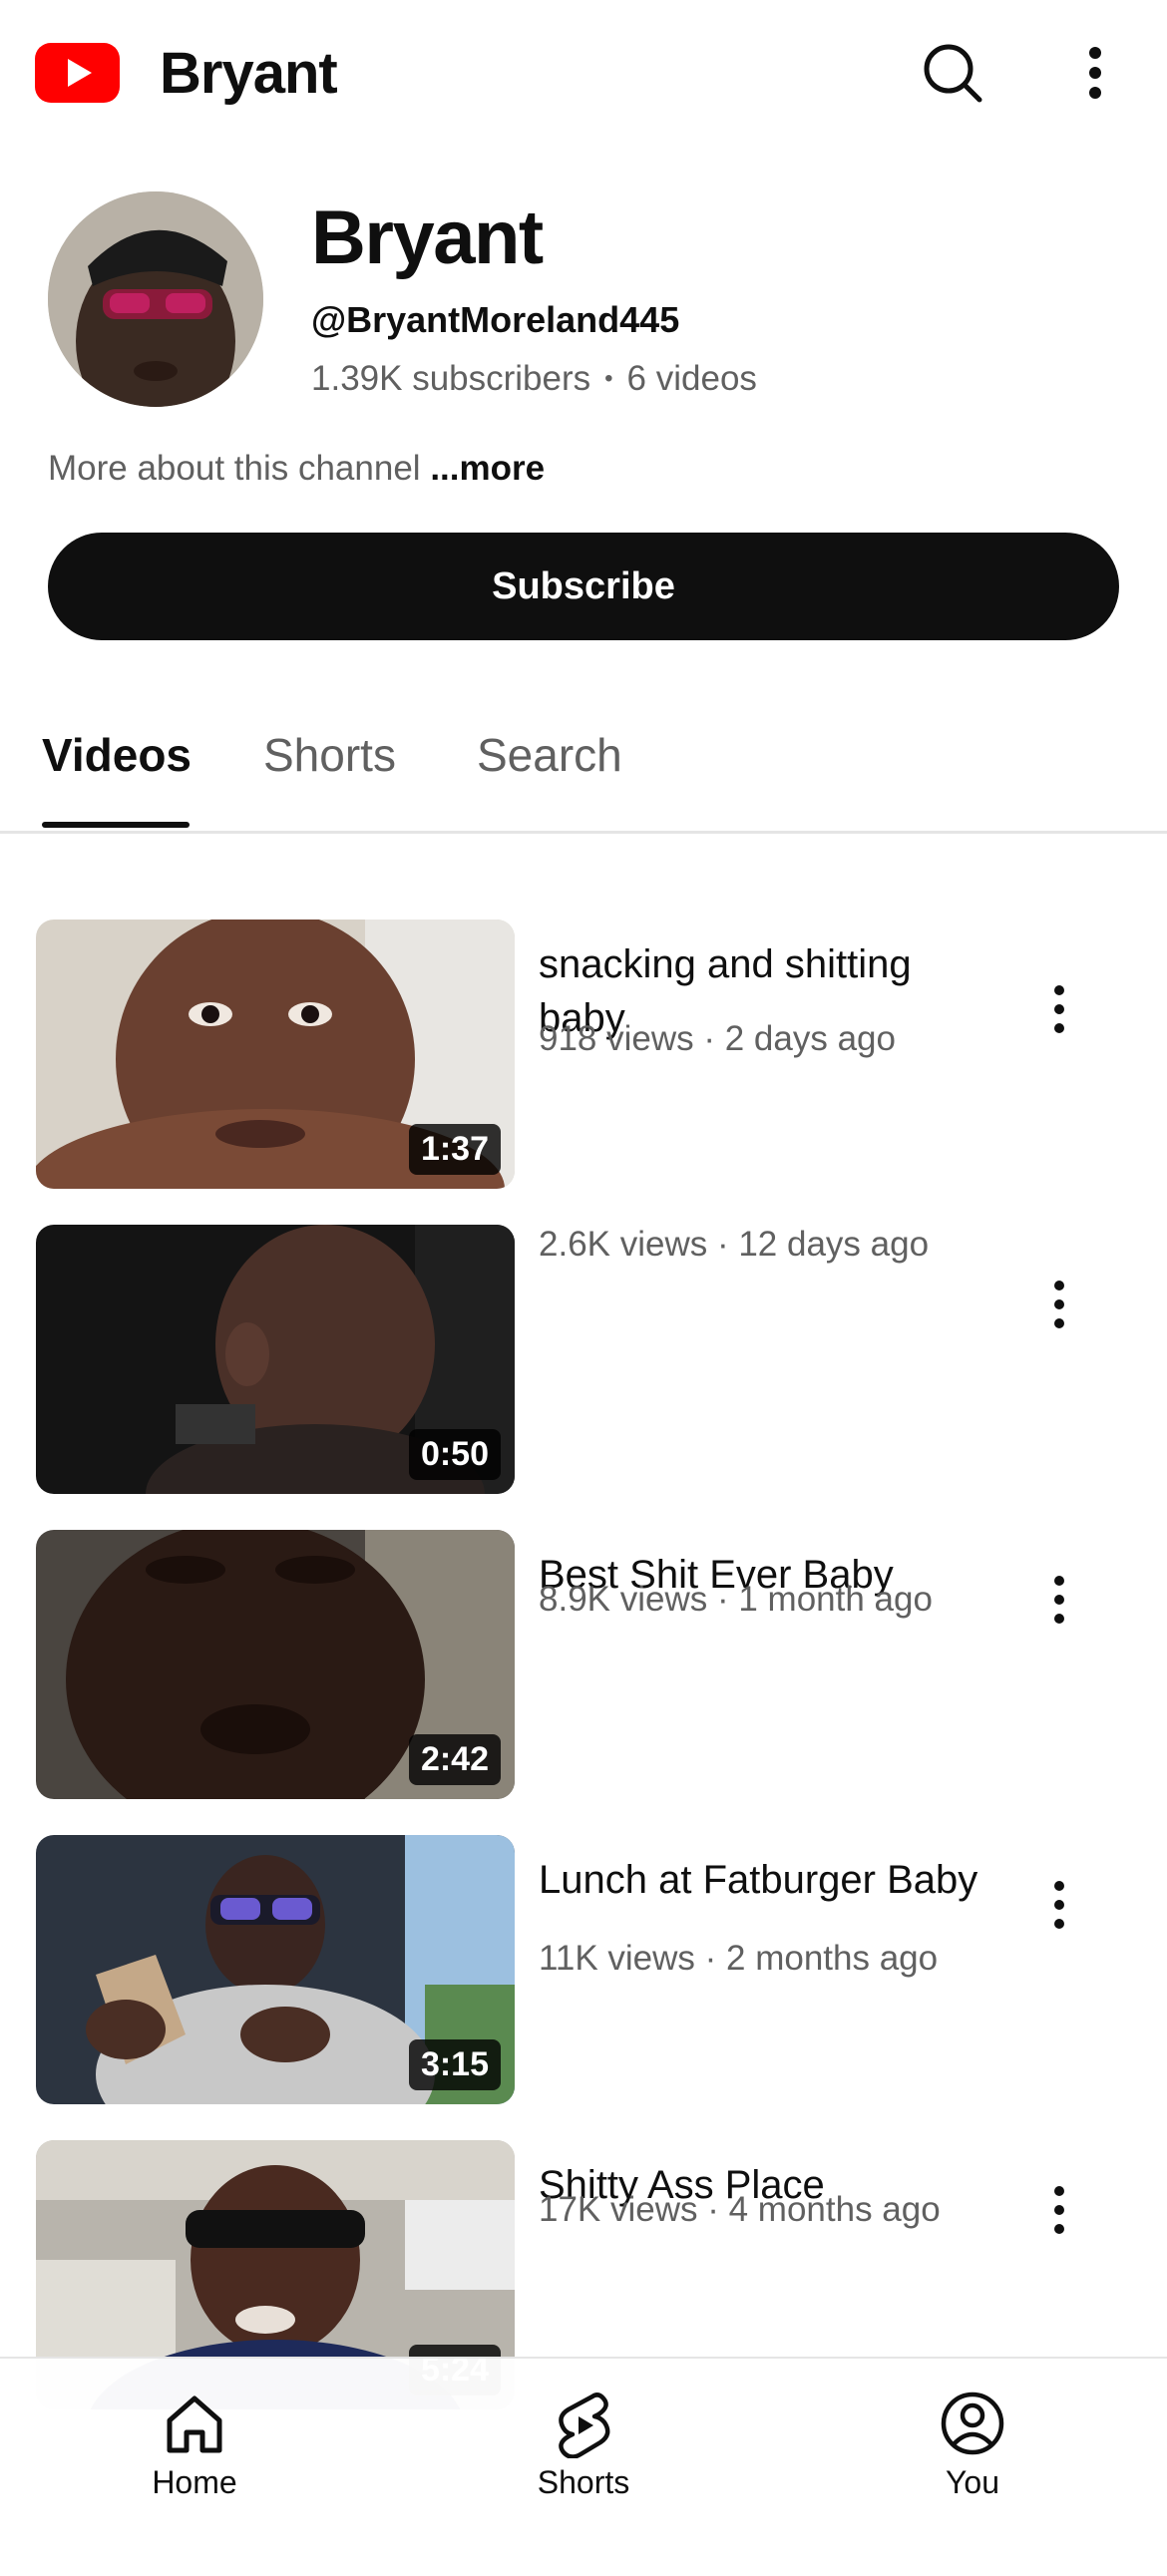  What do you see at coordinates (736, 1600) in the screenshot?
I see `video-meta: 8.9K views · 1 month ago` at bounding box center [736, 1600].